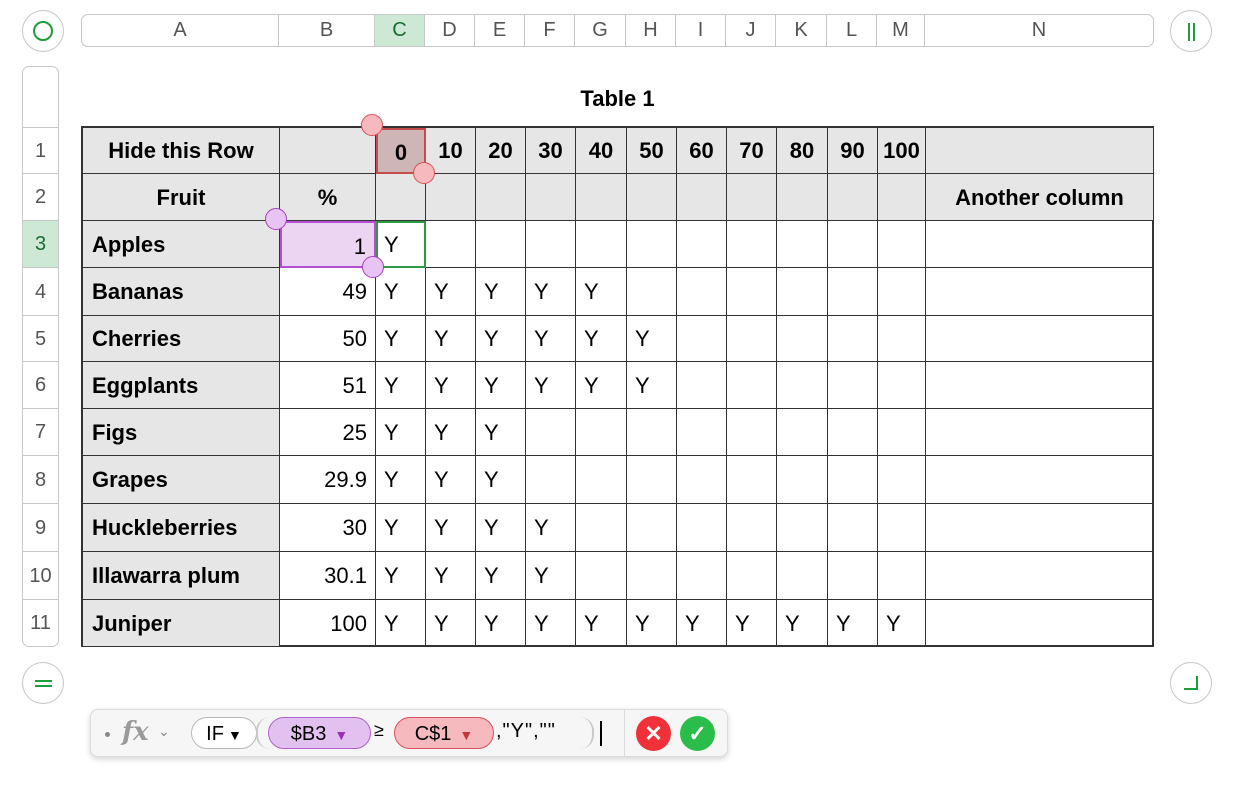 The image size is (1238, 788). Describe the element at coordinates (40, 575) in the screenshot. I see `row-header-10: 10` at that location.